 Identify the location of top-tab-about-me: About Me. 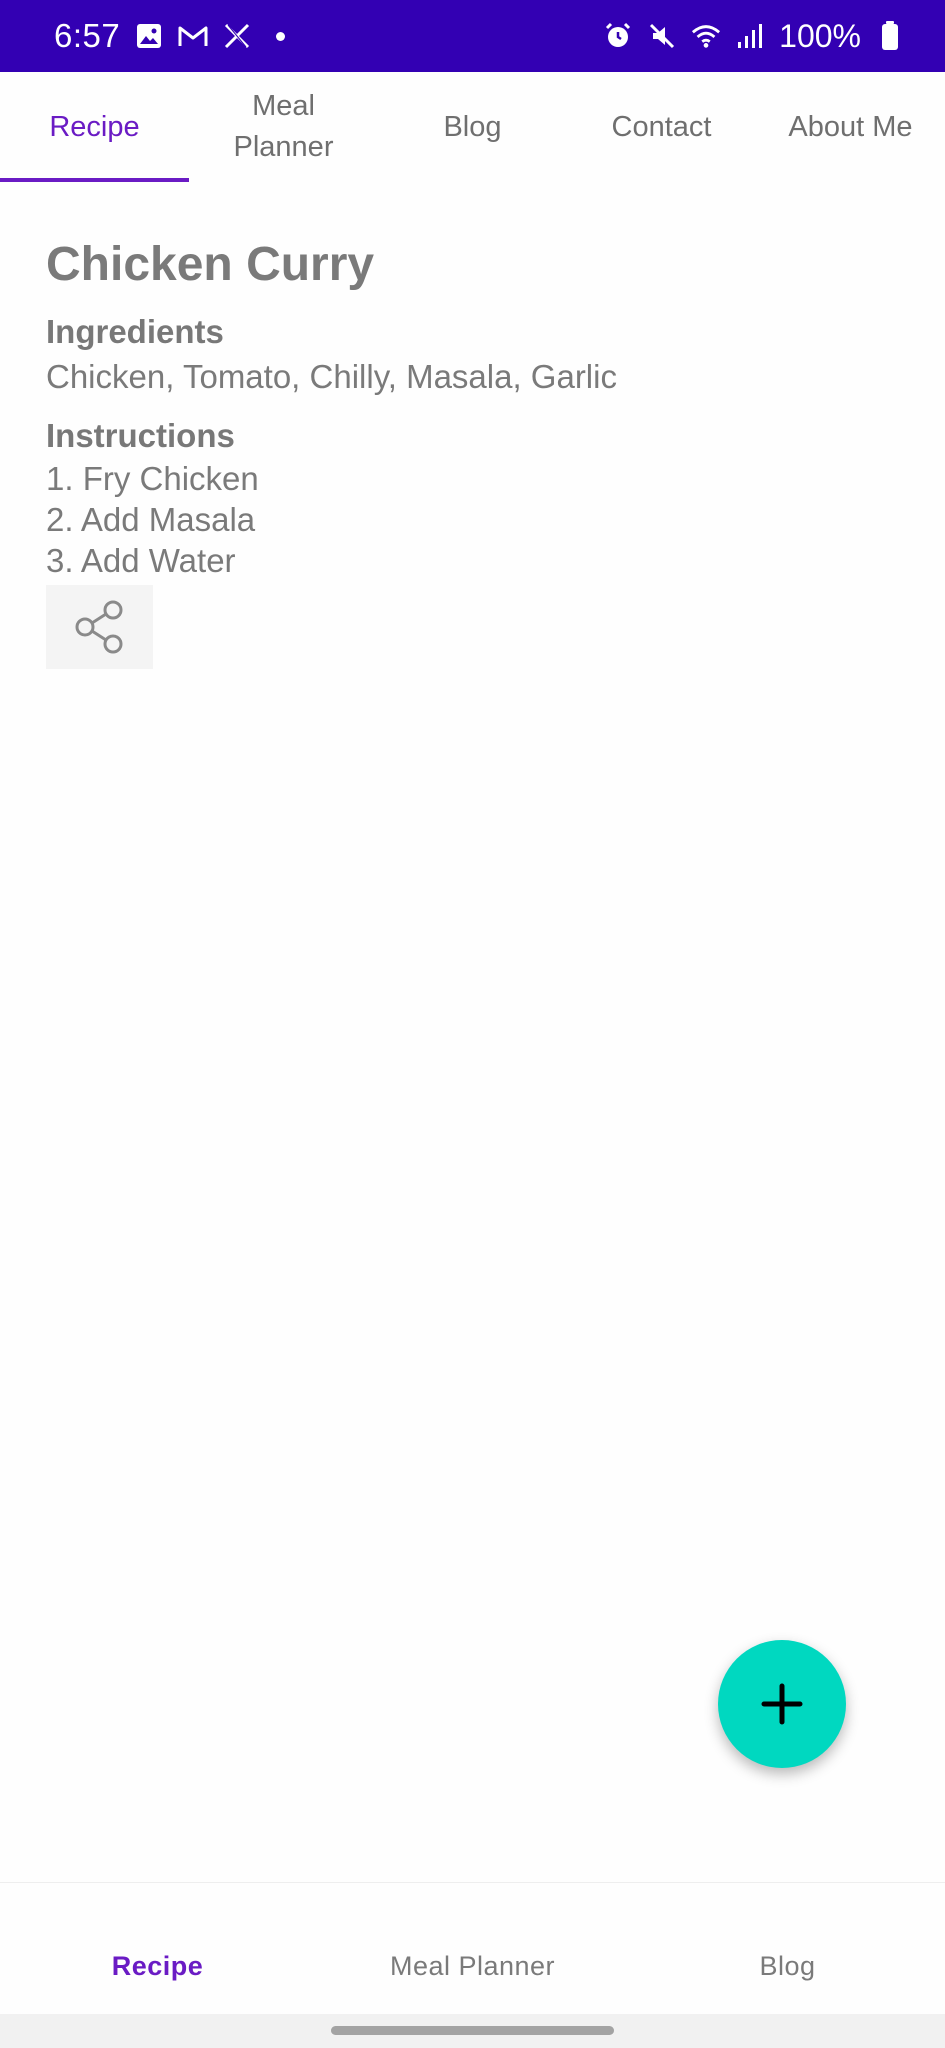
(850, 127).